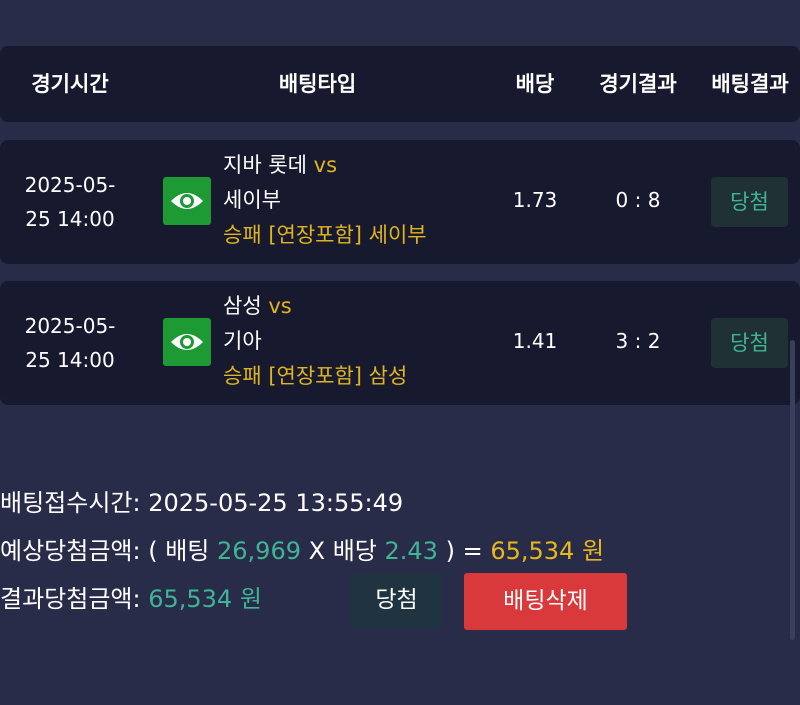  I want to click on win-status-button: 당첨, so click(396, 600).